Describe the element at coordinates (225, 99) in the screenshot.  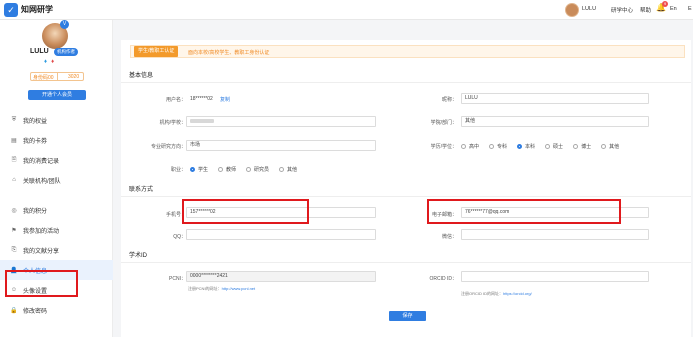
I see `copy-username-link: 复制` at that location.